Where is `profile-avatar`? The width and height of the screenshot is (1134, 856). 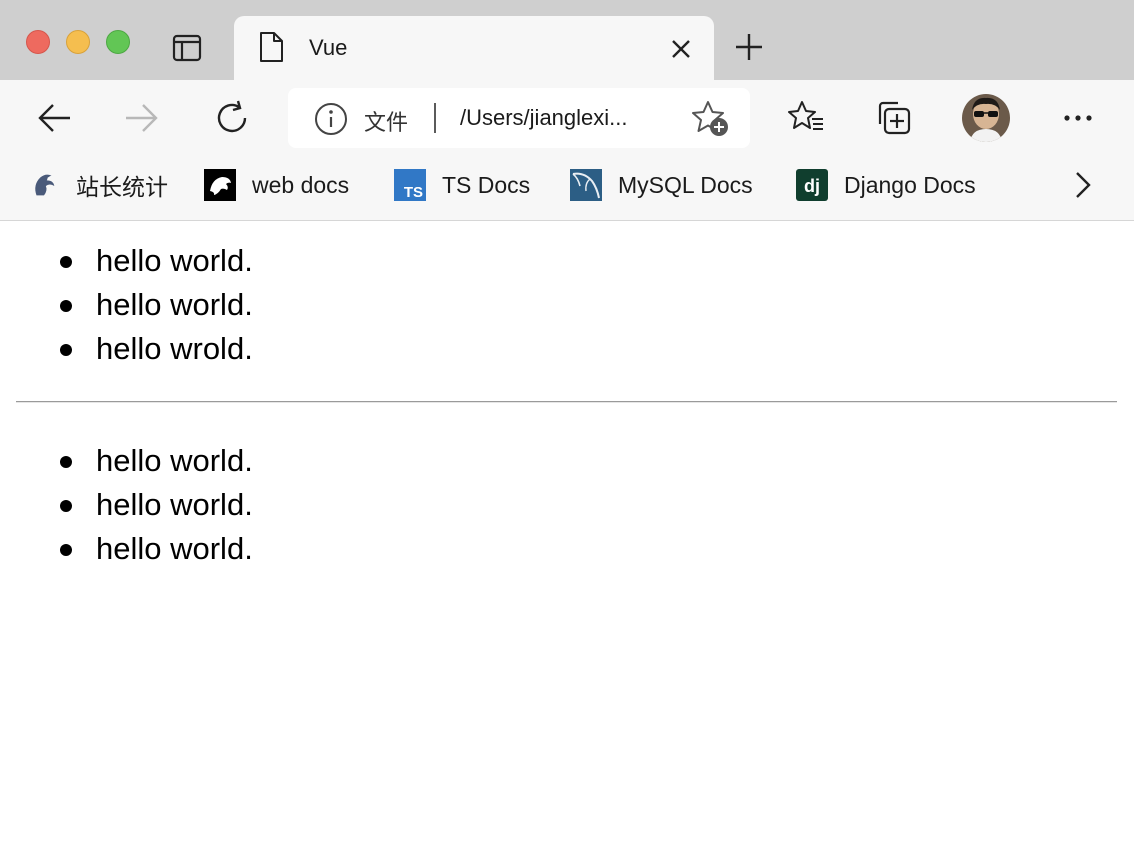 profile-avatar is located at coordinates (986, 118).